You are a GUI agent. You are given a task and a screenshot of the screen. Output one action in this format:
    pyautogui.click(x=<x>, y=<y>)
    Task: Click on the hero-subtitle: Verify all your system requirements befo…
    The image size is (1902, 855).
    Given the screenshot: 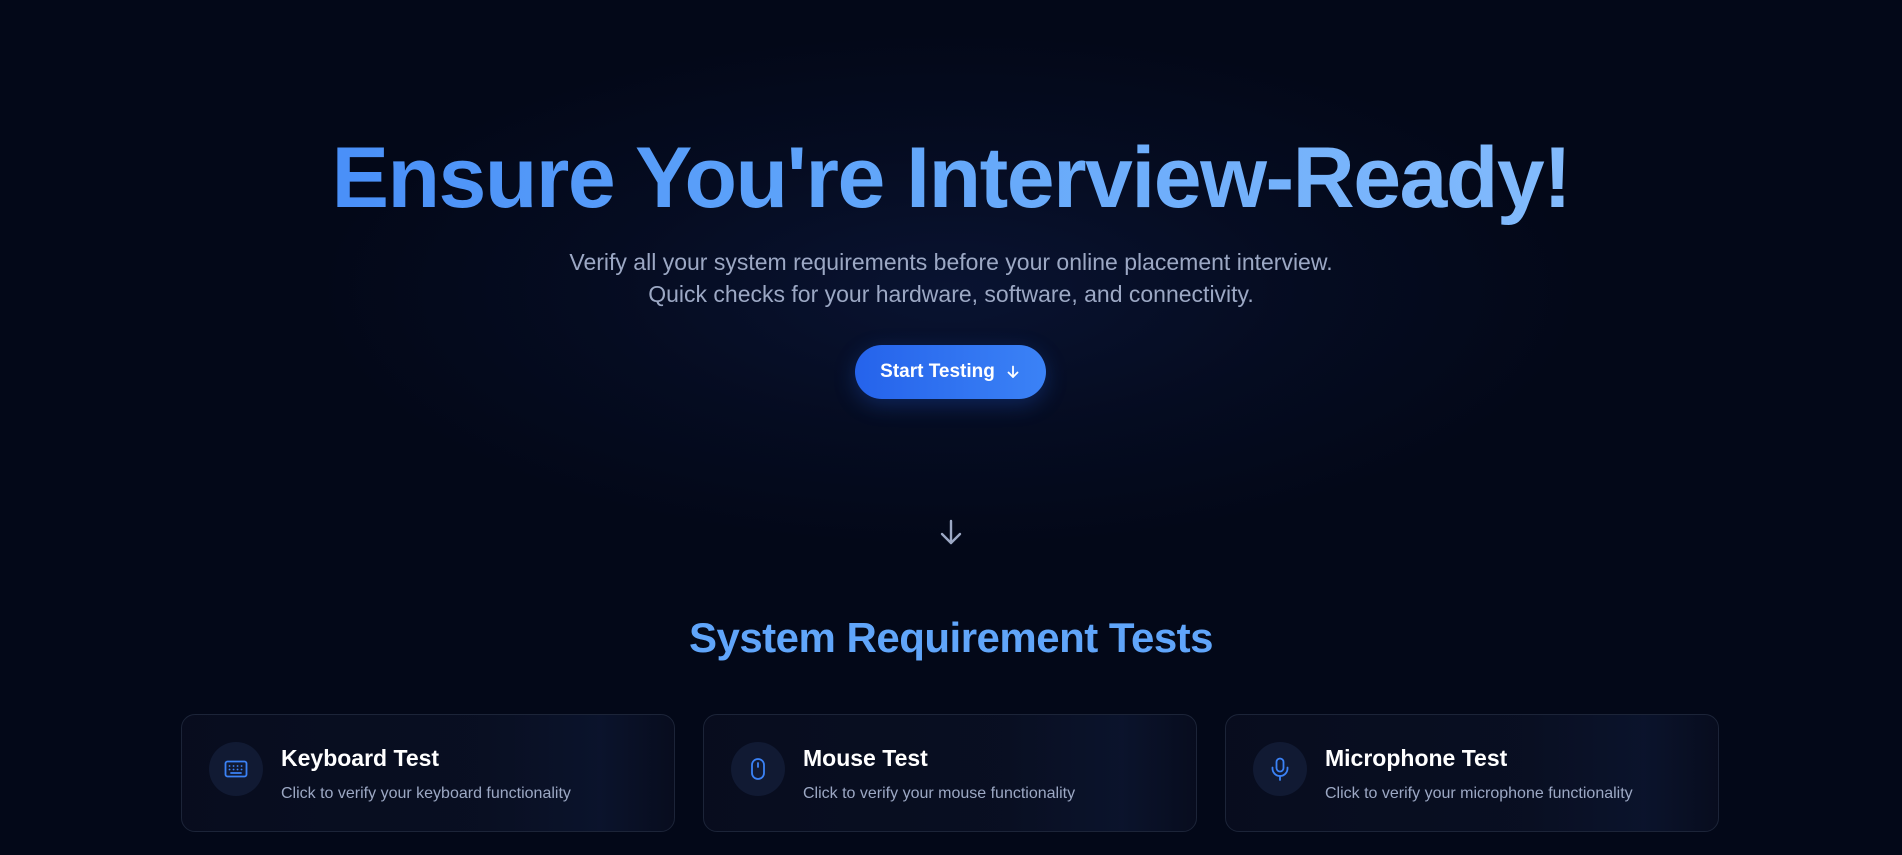 What is the action you would take?
    pyautogui.click(x=951, y=278)
    